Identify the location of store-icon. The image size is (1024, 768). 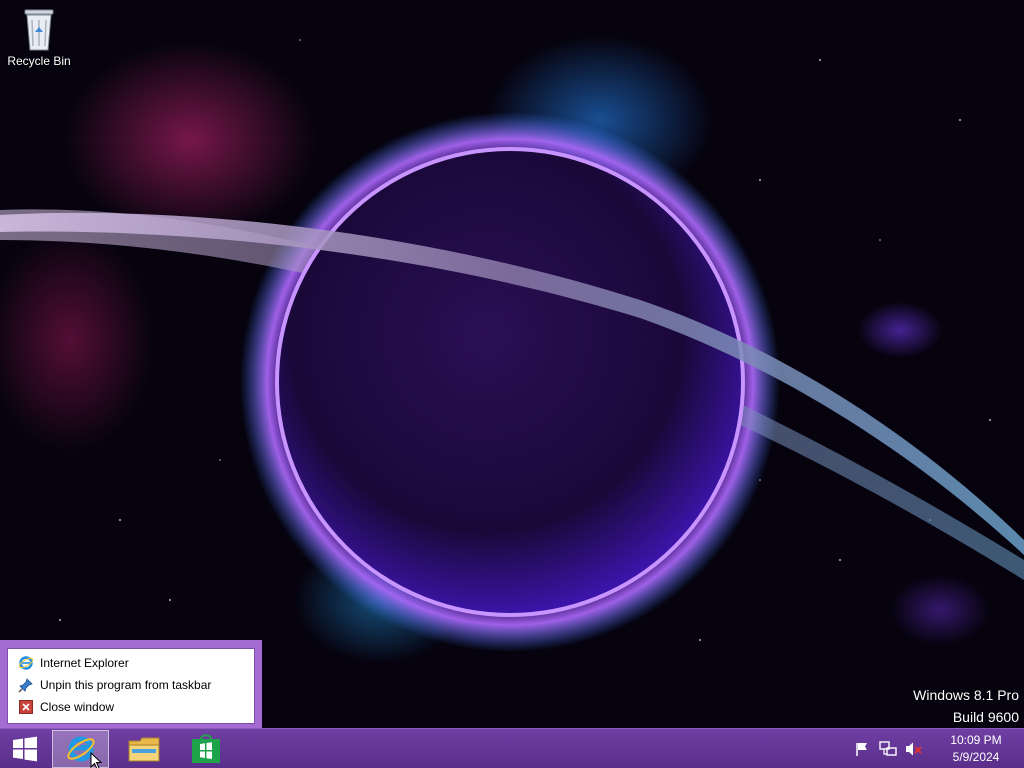
(206, 748).